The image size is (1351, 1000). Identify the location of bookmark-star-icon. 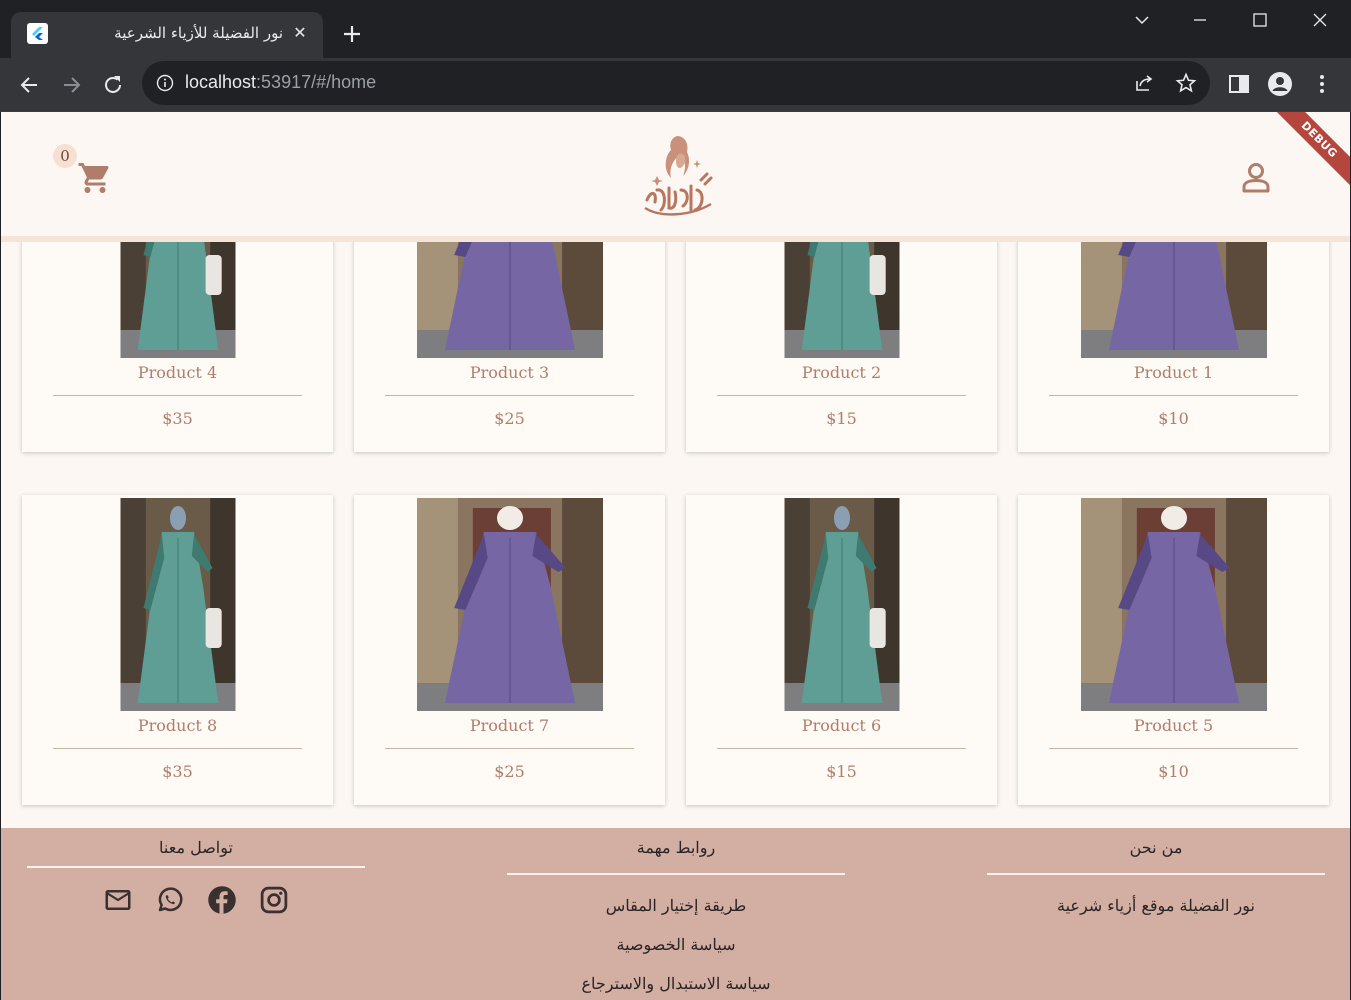
(1186, 83).